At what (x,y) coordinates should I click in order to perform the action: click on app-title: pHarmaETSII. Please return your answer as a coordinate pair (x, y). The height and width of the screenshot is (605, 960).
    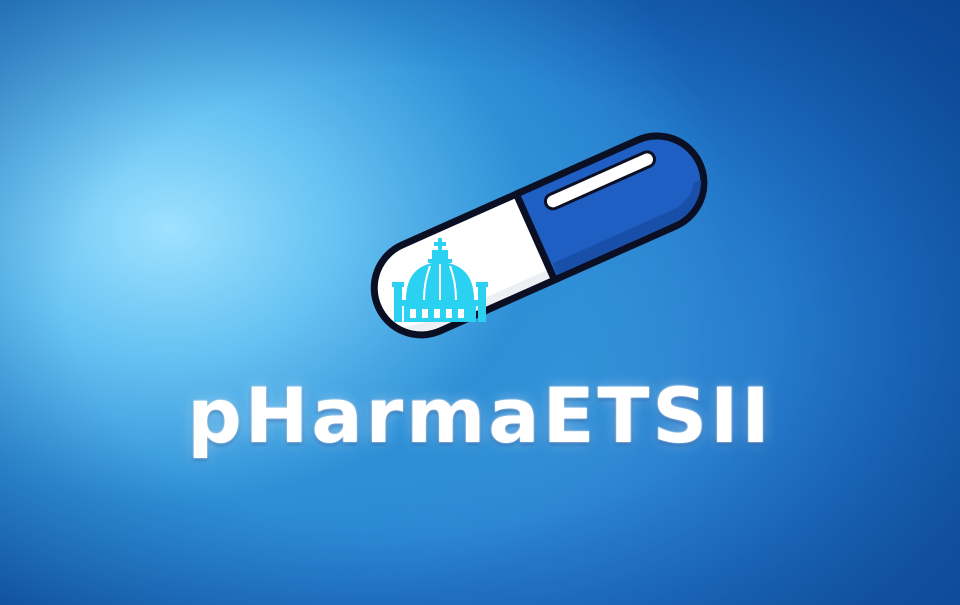
    Looking at the image, I should click on (480, 415).